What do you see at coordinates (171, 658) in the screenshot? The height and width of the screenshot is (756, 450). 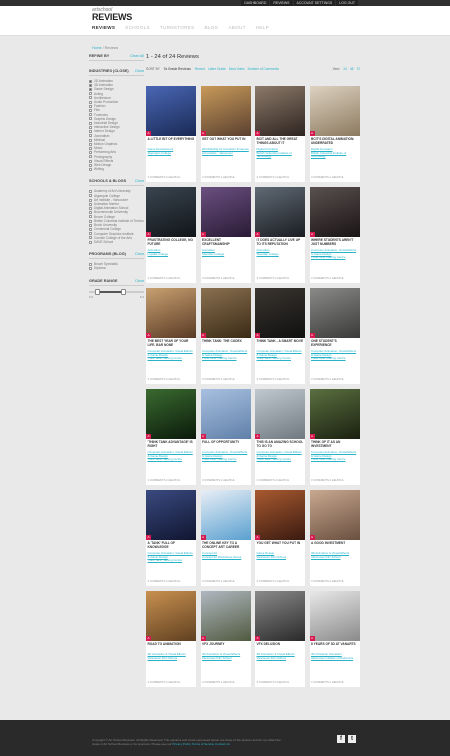 I see `review-tag-link: Vancouver Film School` at bounding box center [171, 658].